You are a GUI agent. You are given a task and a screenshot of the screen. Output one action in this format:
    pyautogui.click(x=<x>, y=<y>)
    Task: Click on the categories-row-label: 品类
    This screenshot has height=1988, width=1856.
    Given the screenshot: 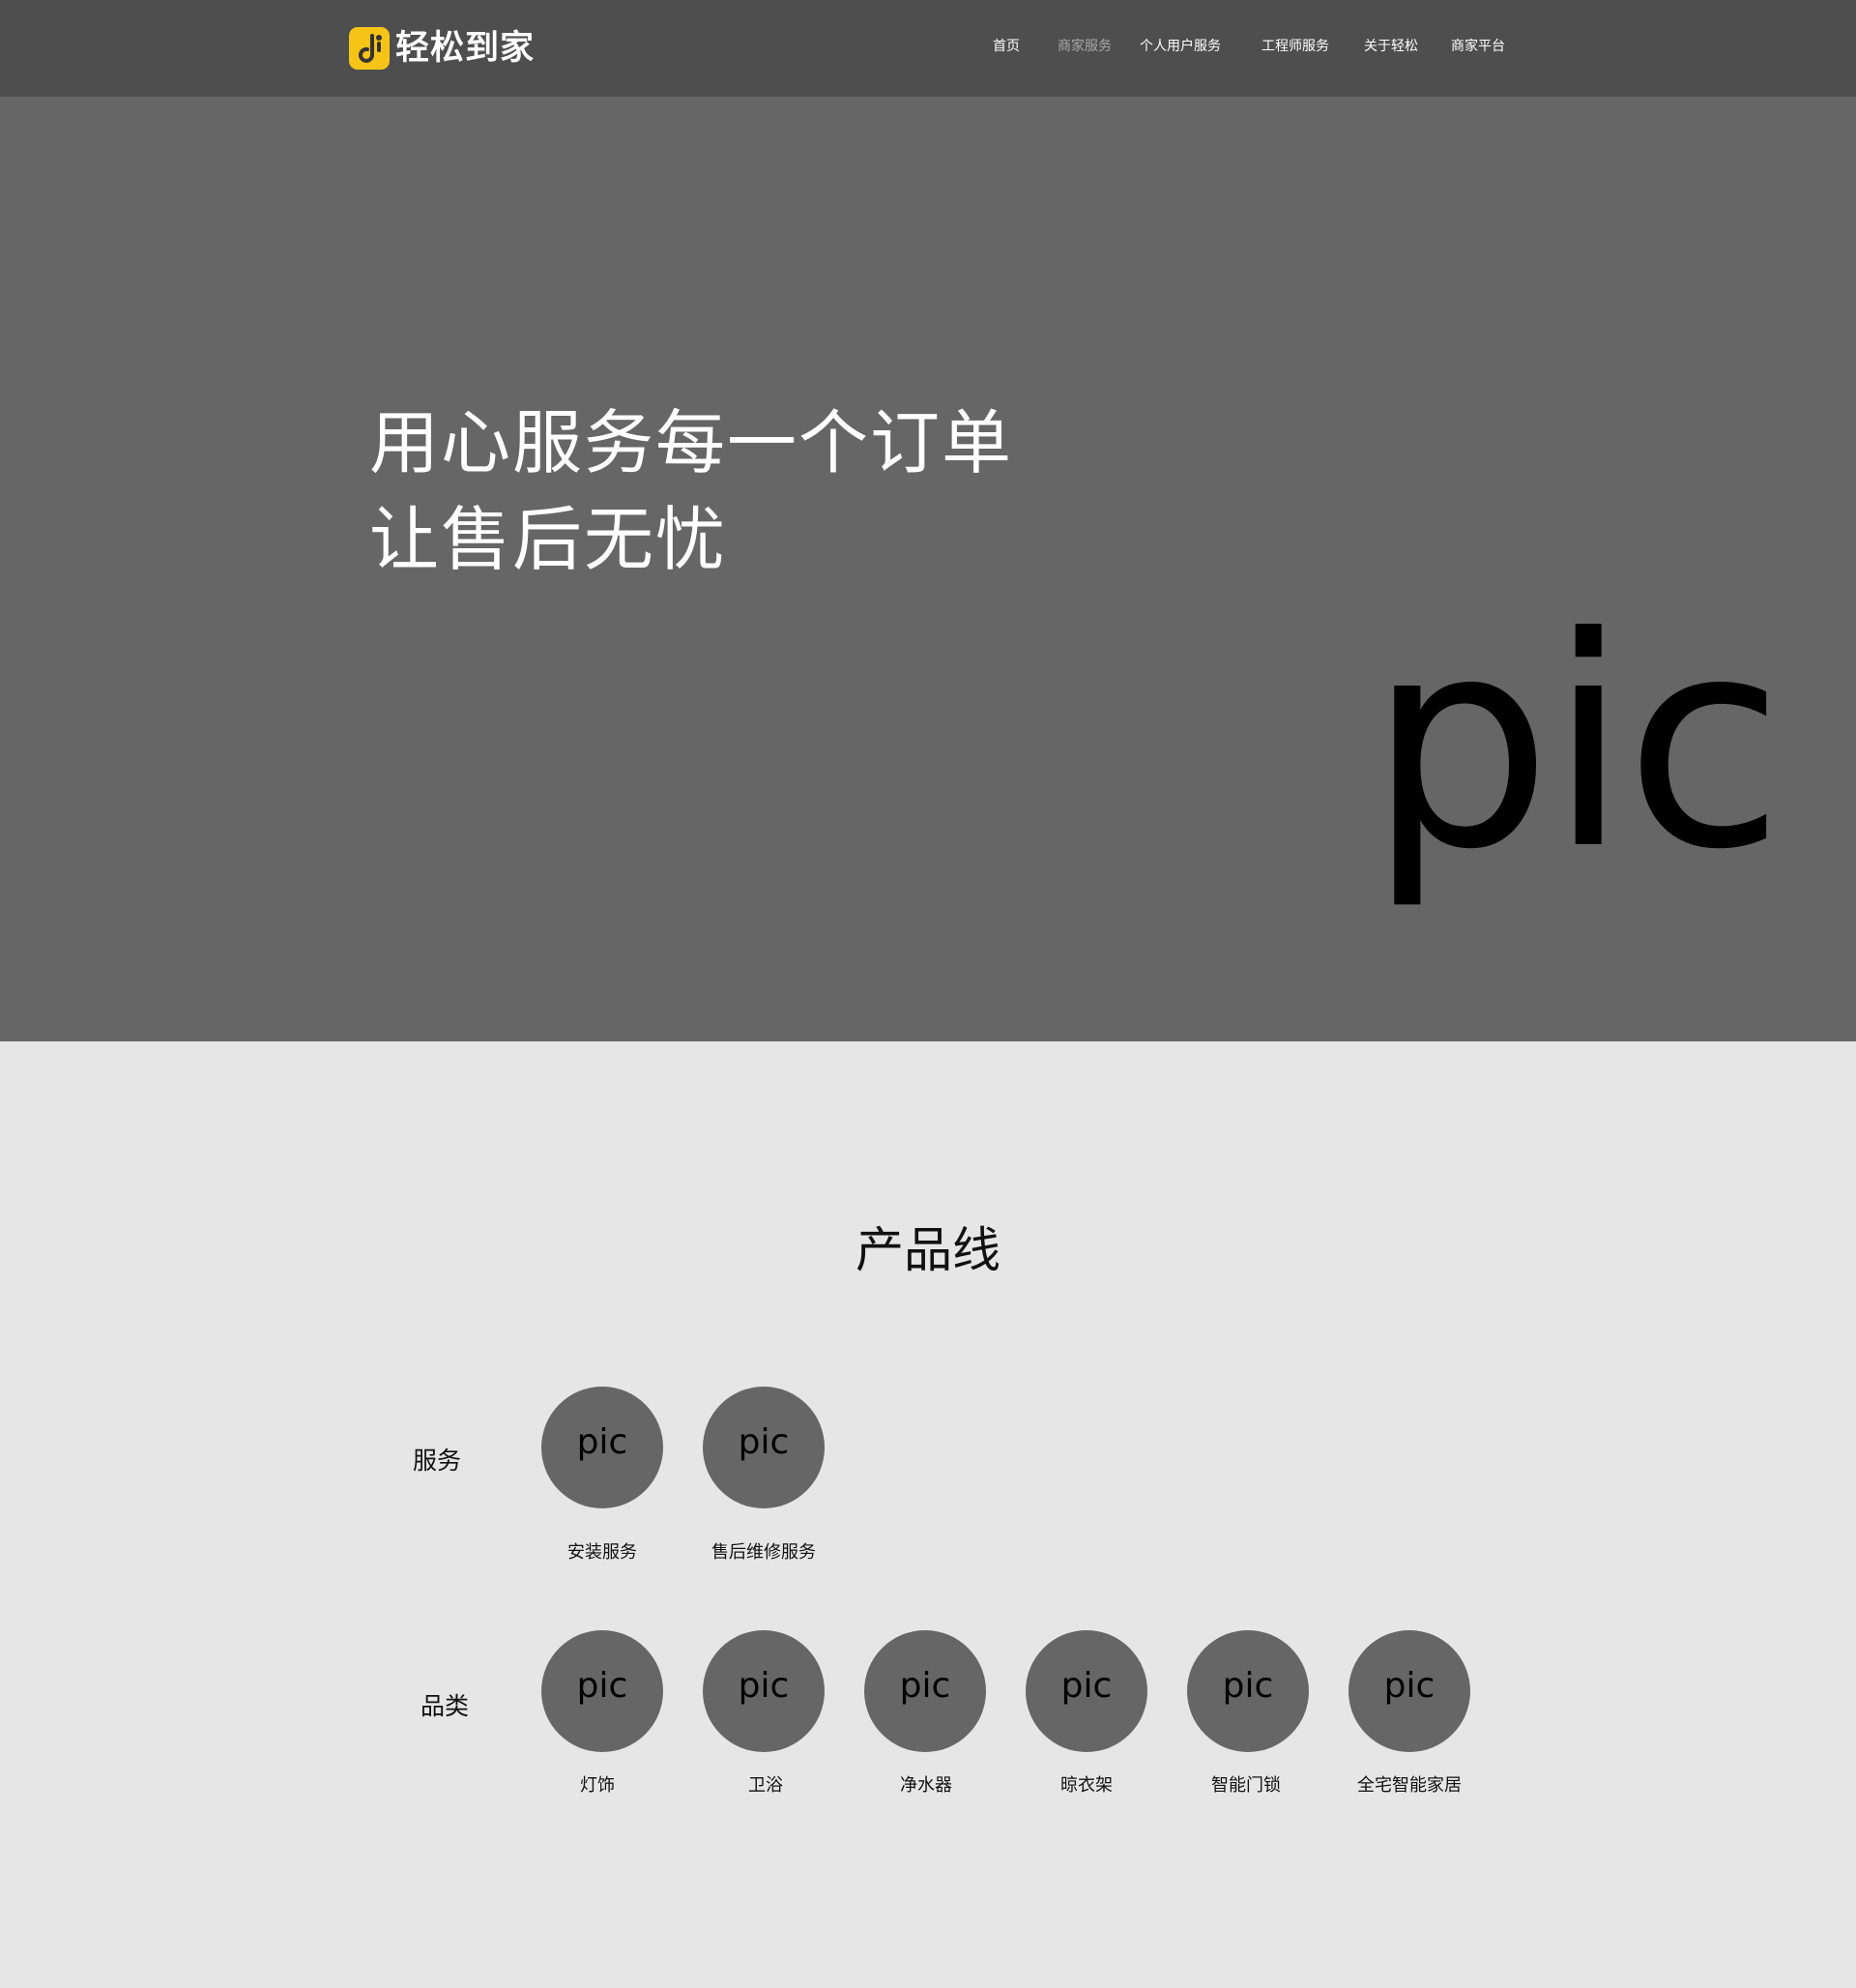 What is the action you would take?
    pyautogui.click(x=445, y=1706)
    